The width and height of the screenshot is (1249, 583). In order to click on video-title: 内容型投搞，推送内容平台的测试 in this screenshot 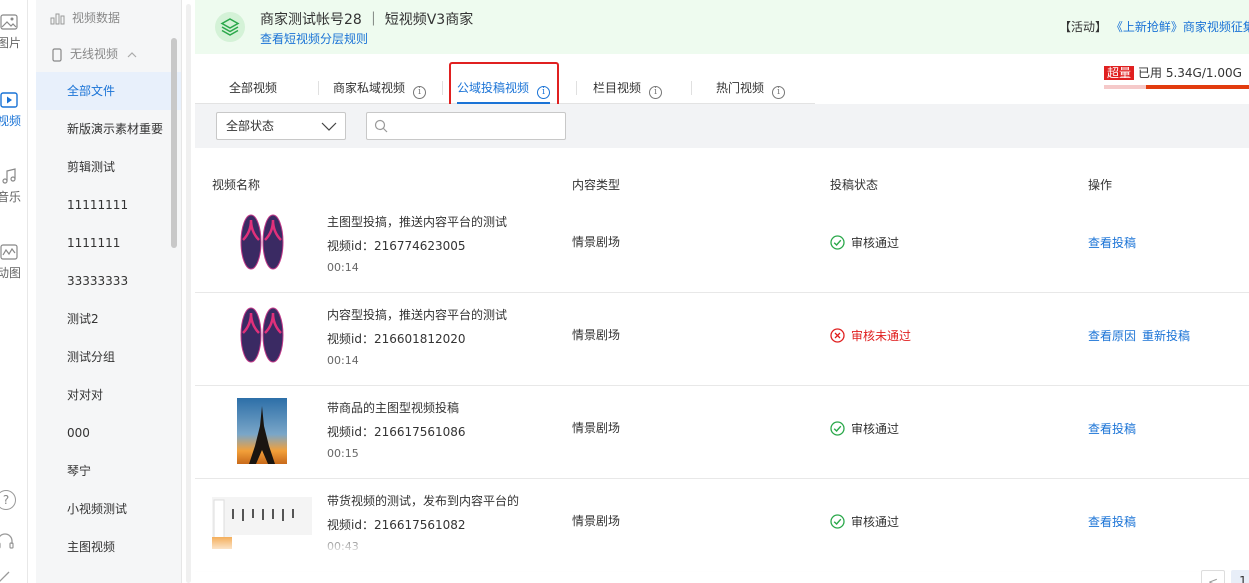, I will do `click(417, 315)`.